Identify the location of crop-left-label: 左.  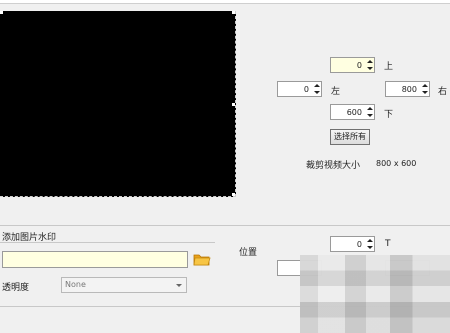
(336, 92).